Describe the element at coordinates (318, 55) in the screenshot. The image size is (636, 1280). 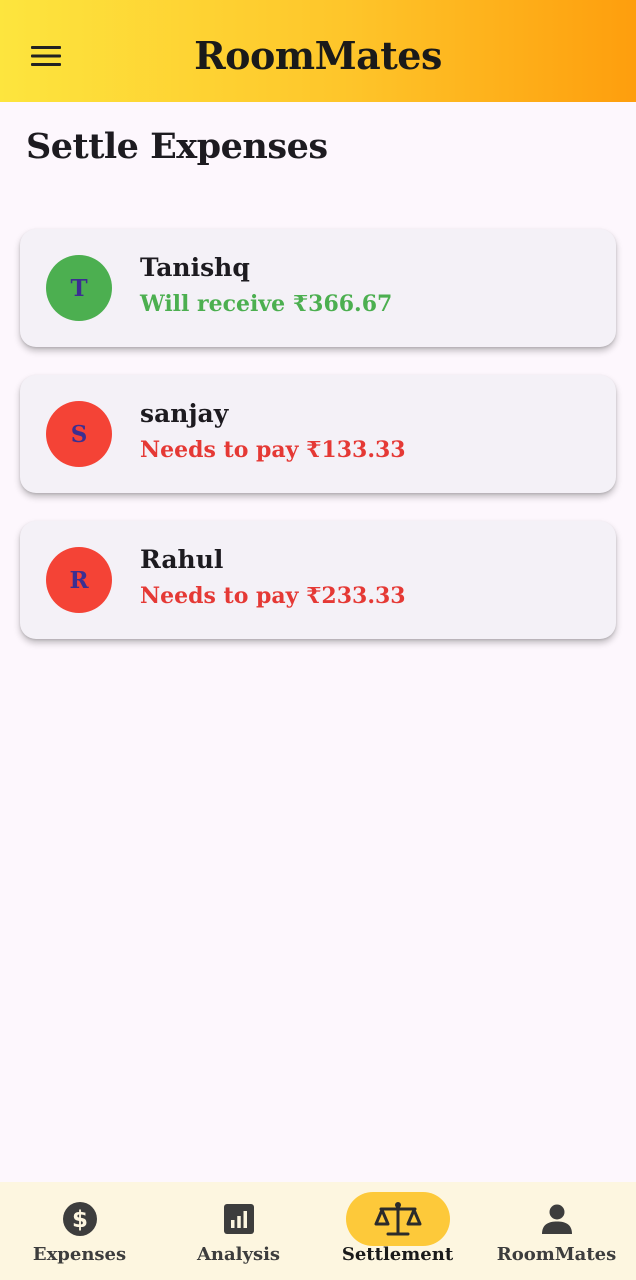
I see `app-title: RoomMates` at that location.